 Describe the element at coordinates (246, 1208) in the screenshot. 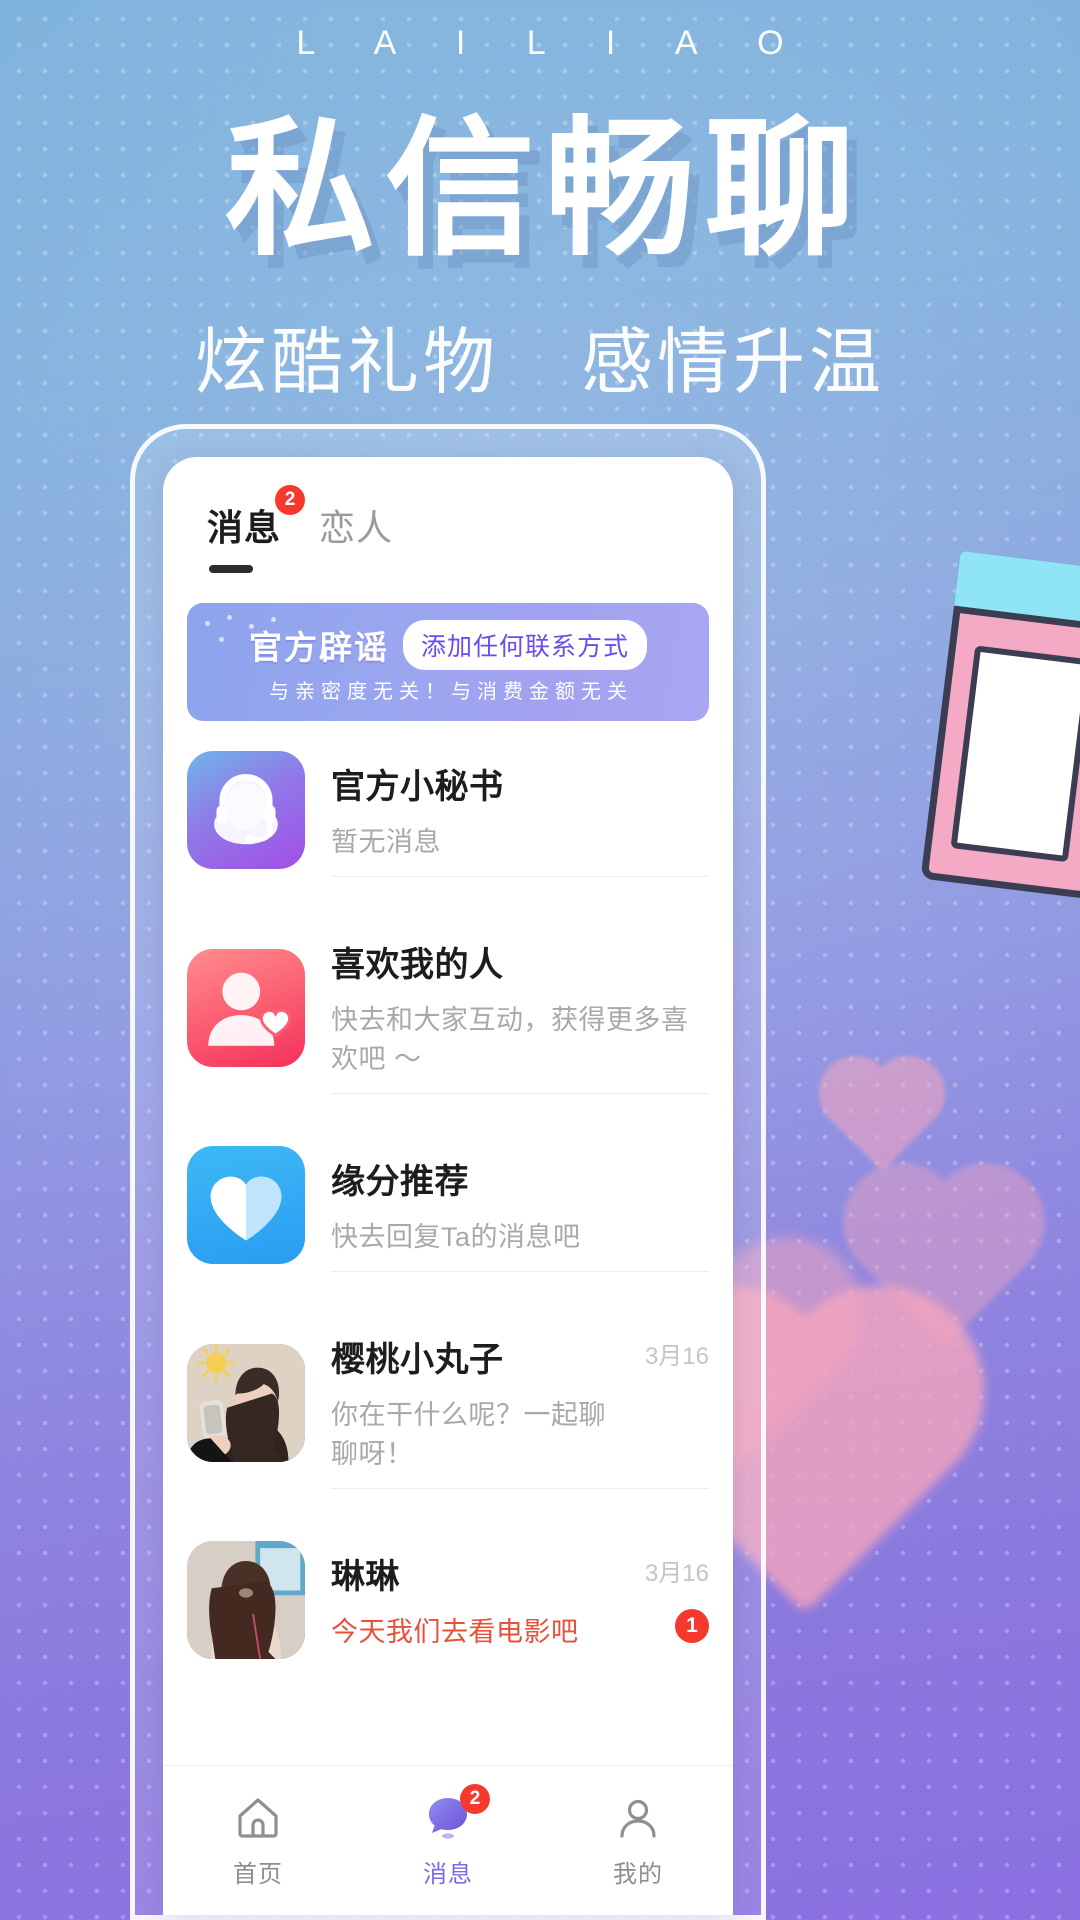

I see `heart-icon` at that location.